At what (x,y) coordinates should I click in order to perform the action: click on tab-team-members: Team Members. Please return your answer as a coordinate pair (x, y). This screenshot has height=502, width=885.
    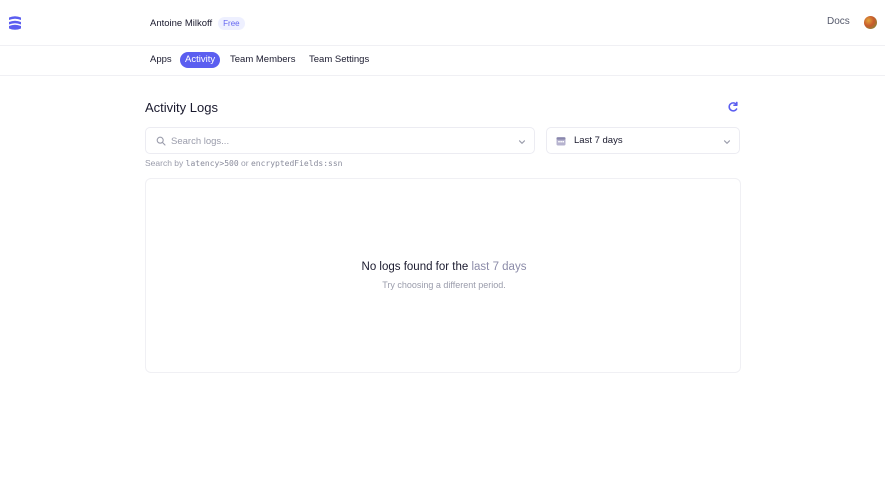
    Looking at the image, I should click on (262, 60).